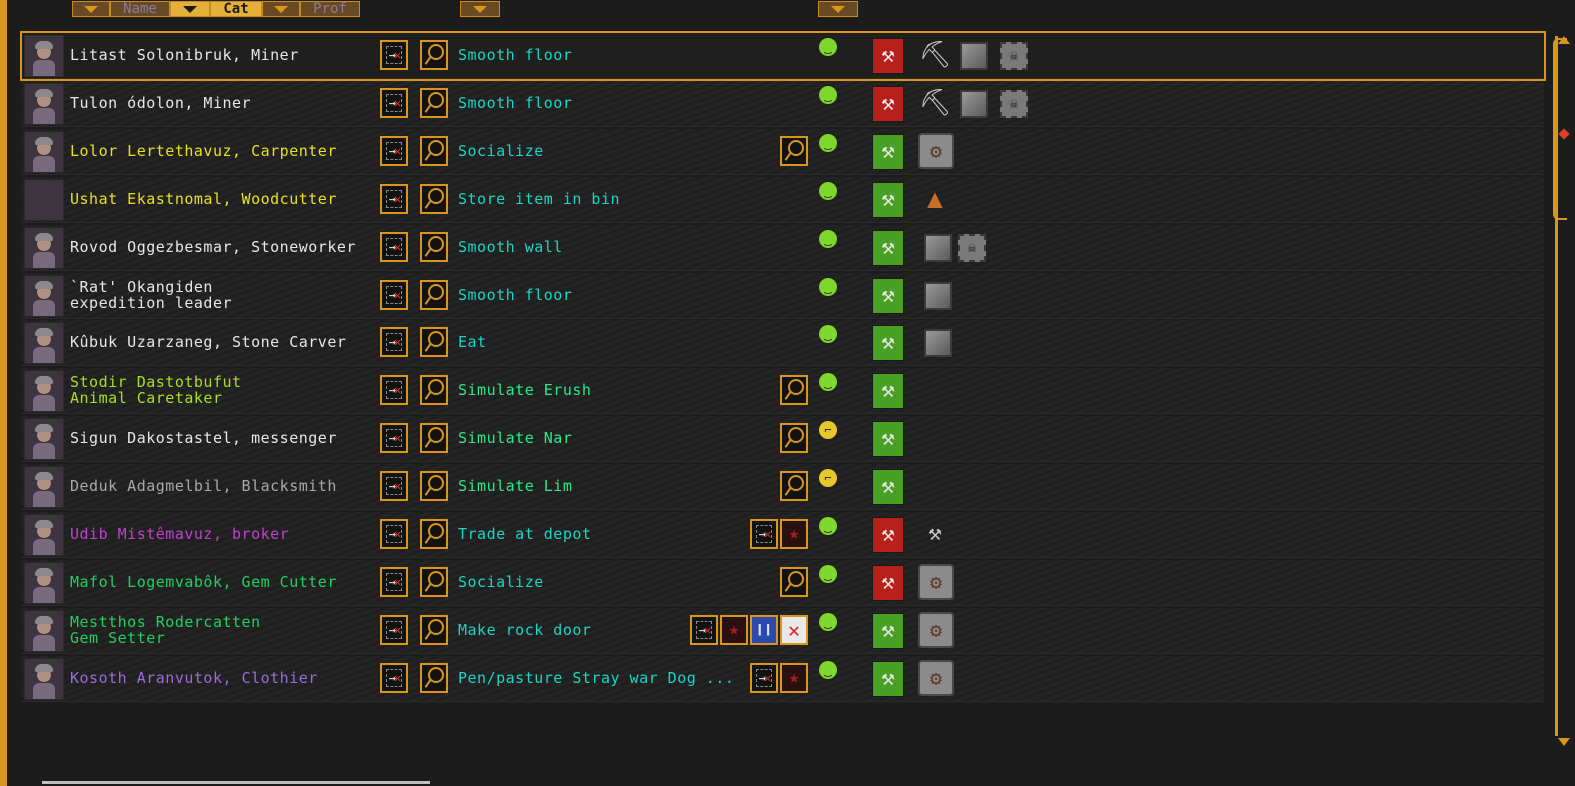  What do you see at coordinates (225, 390) in the screenshot?
I see `unit-name: Stodir Dastotbufut Animal Caretaker` at bounding box center [225, 390].